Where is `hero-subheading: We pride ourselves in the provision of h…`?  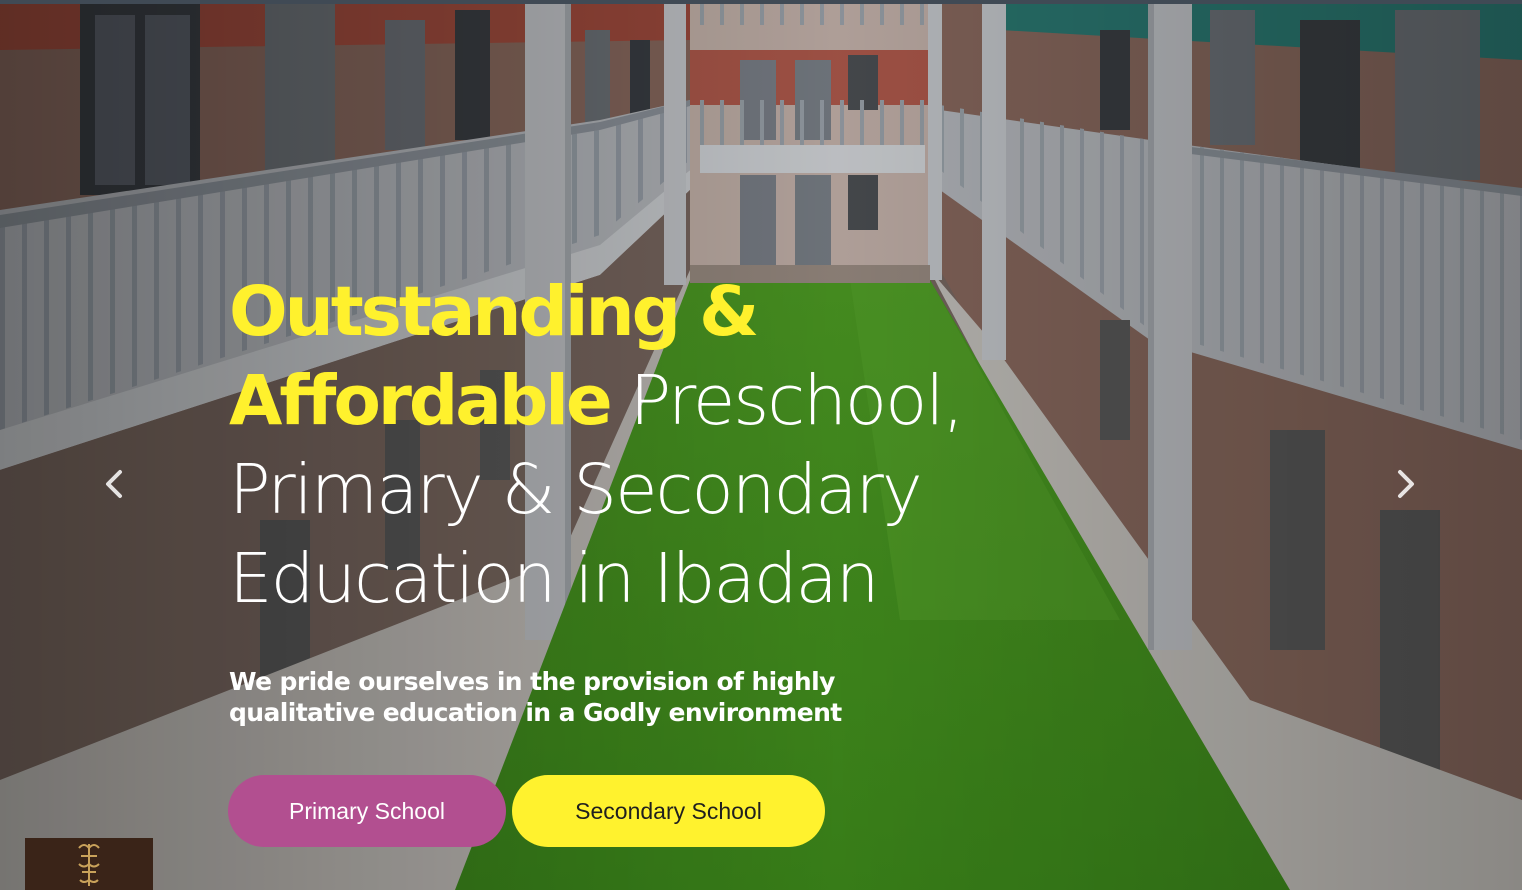 hero-subheading: We pride ourselves in the provision of h… is located at coordinates (535, 697).